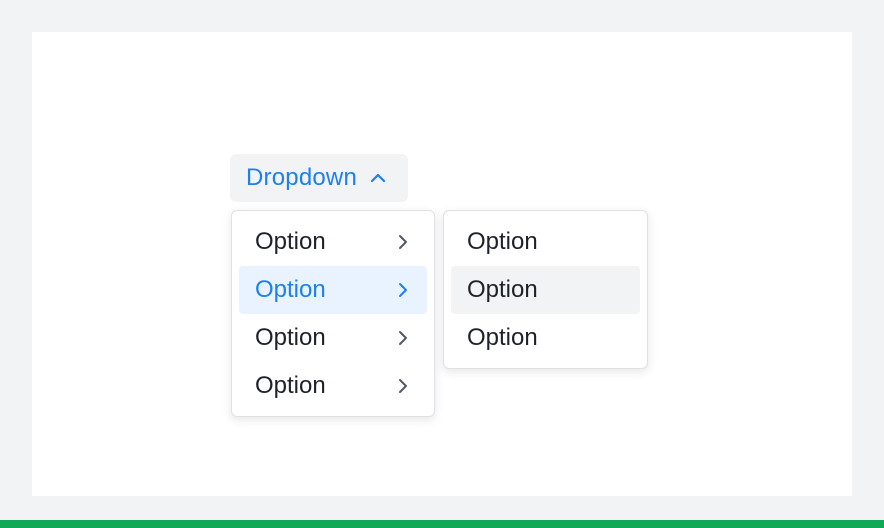 The image size is (884, 528). I want to click on menu-item-option-4: Option, so click(333, 386).